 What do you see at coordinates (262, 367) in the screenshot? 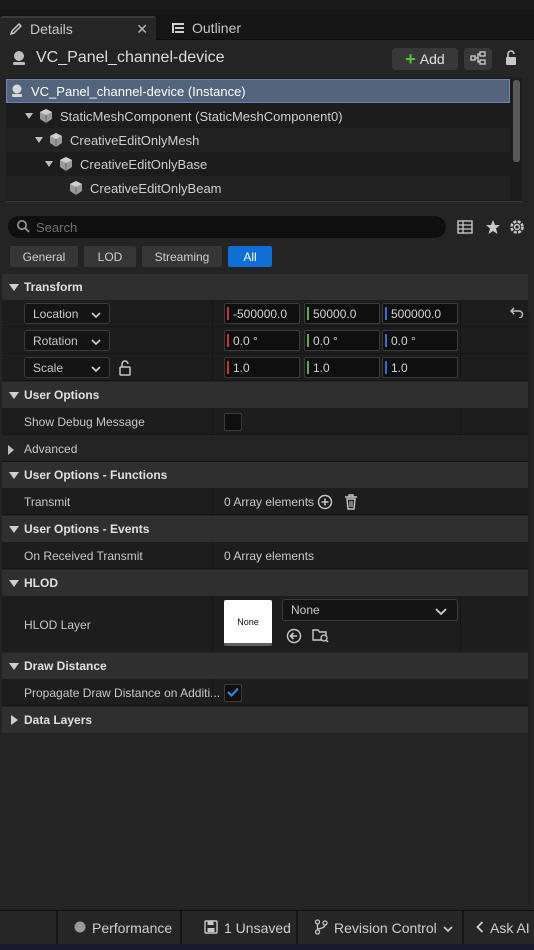
I see `scale-x-field: 1.0` at bounding box center [262, 367].